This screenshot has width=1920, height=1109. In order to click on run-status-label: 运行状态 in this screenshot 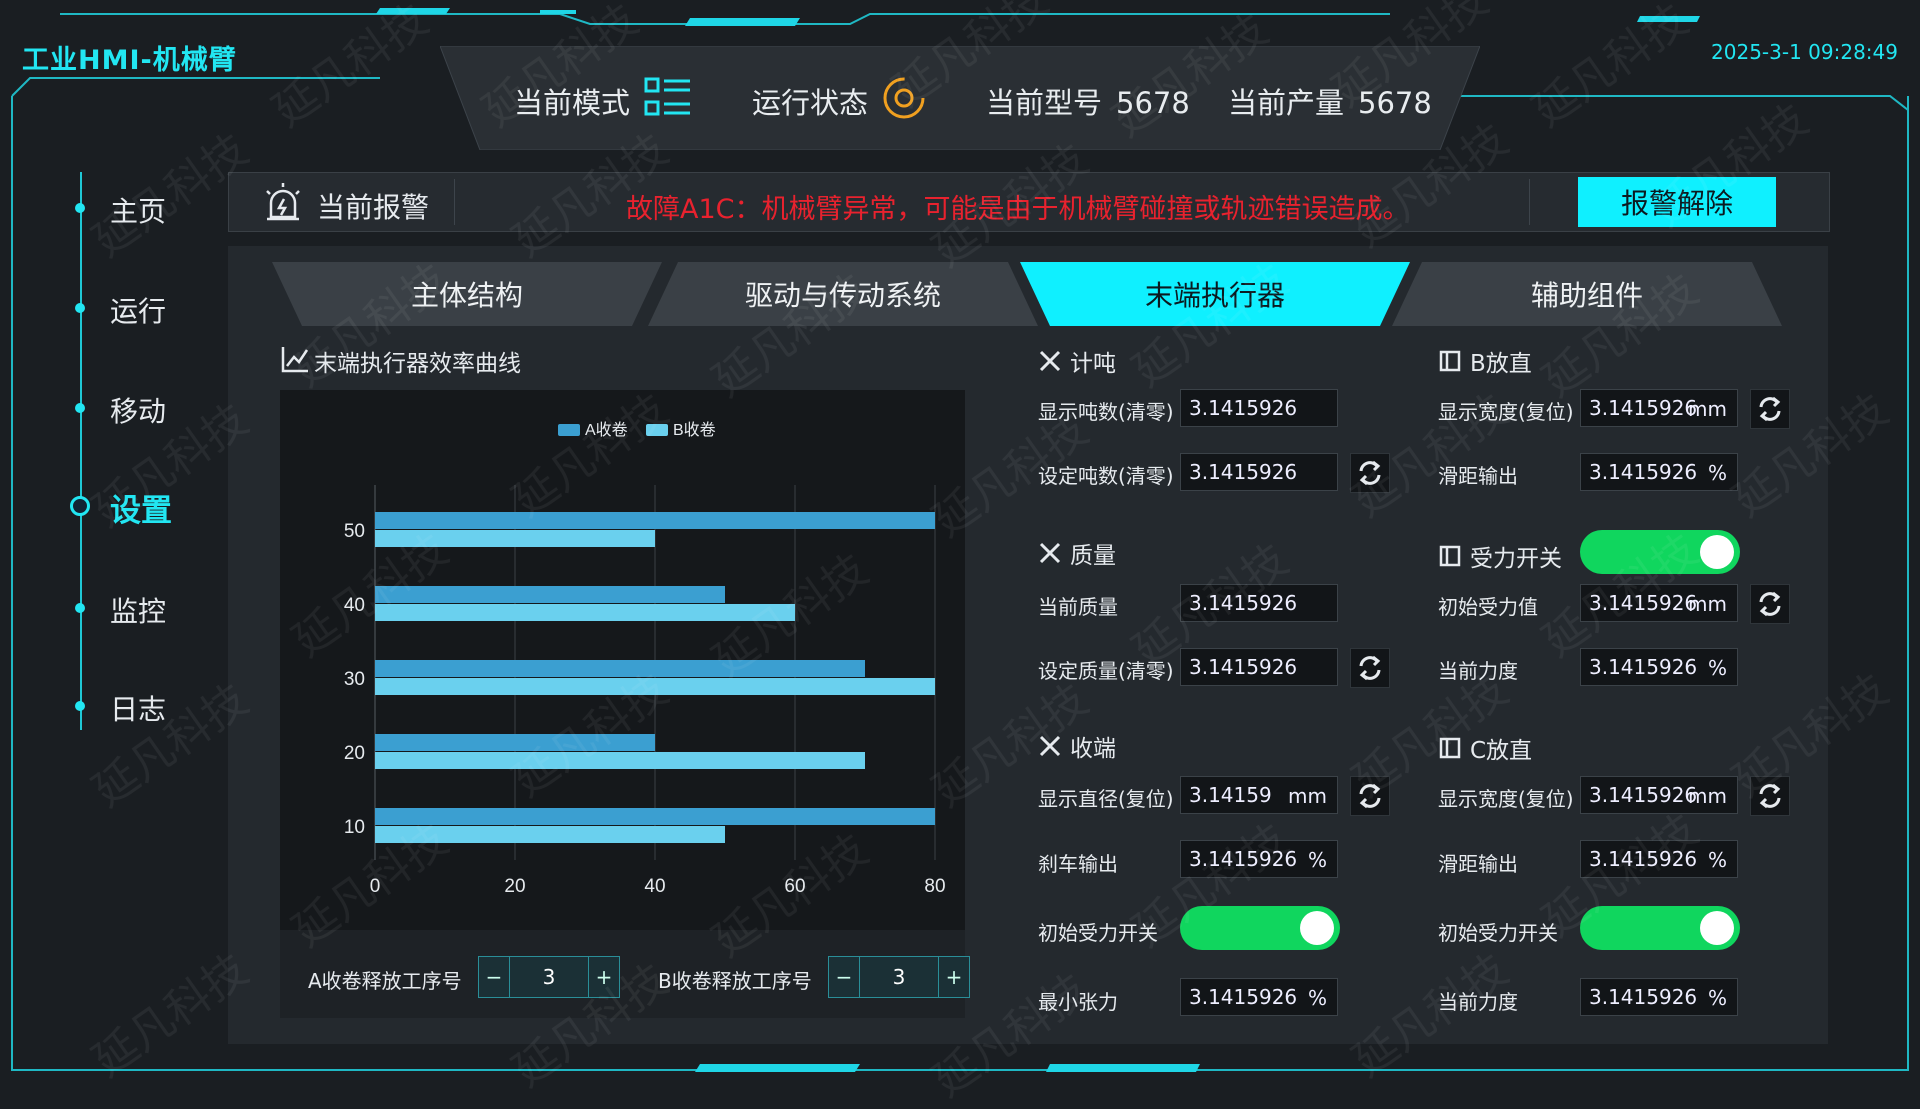, I will do `click(810, 103)`.